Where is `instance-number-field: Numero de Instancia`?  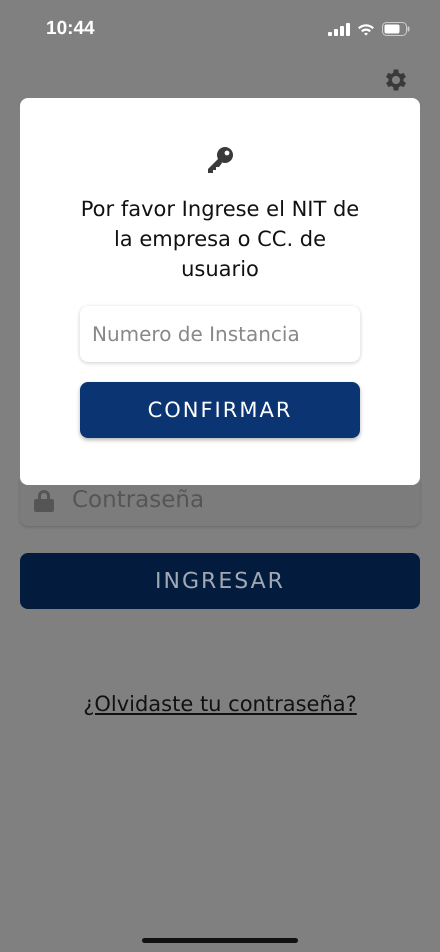
instance-number-field: Numero de Instancia is located at coordinates (220, 334).